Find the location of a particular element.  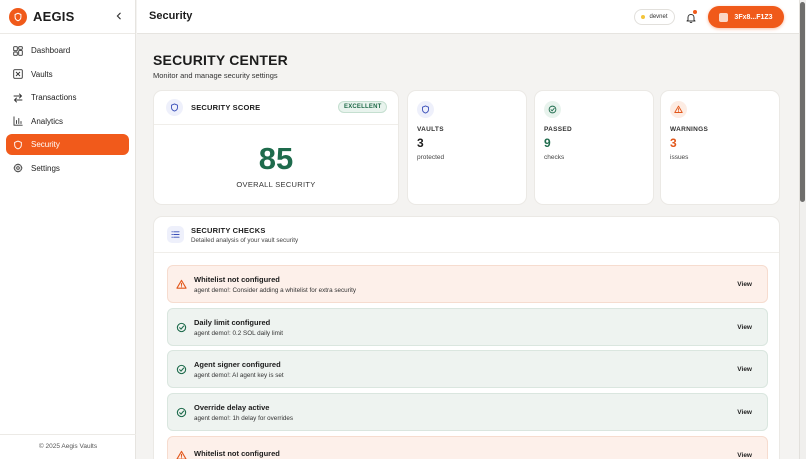

check-description: agent demo!: 0.2 SOL daily limit is located at coordinates (239, 333).